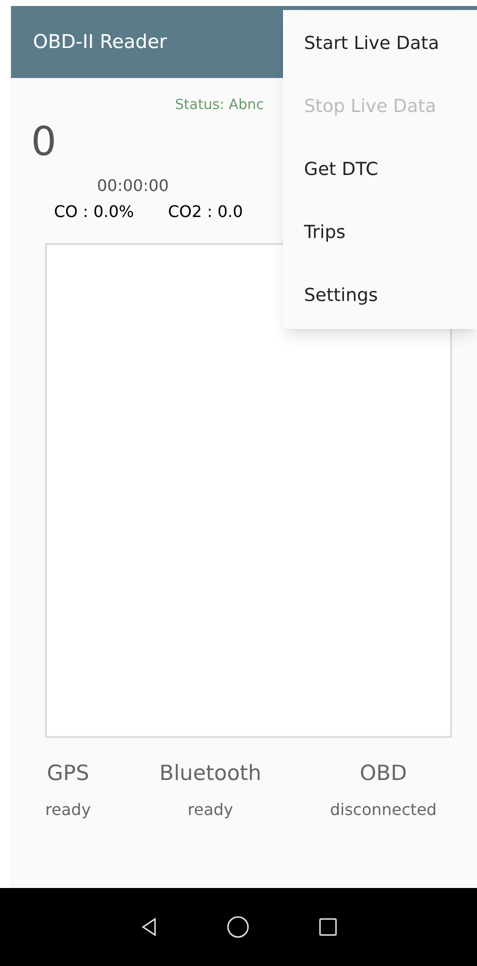 Image resolution: width=477 pixels, height=966 pixels. I want to click on gas-reading: CO : 0.0%, so click(94, 212).